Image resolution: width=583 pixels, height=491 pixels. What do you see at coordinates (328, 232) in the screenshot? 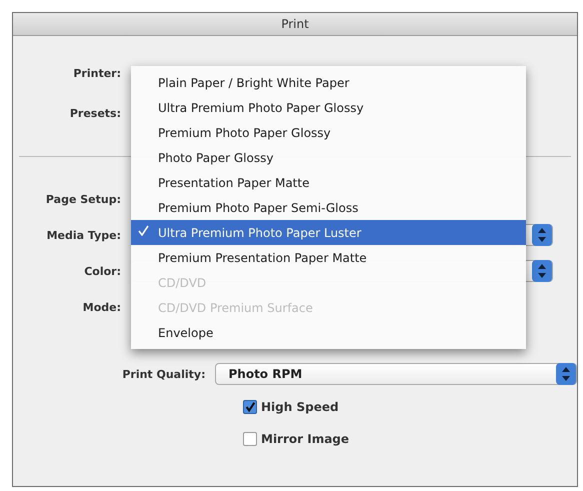
I see `menu-item: Ultra Premium Photo Paper Luster` at bounding box center [328, 232].